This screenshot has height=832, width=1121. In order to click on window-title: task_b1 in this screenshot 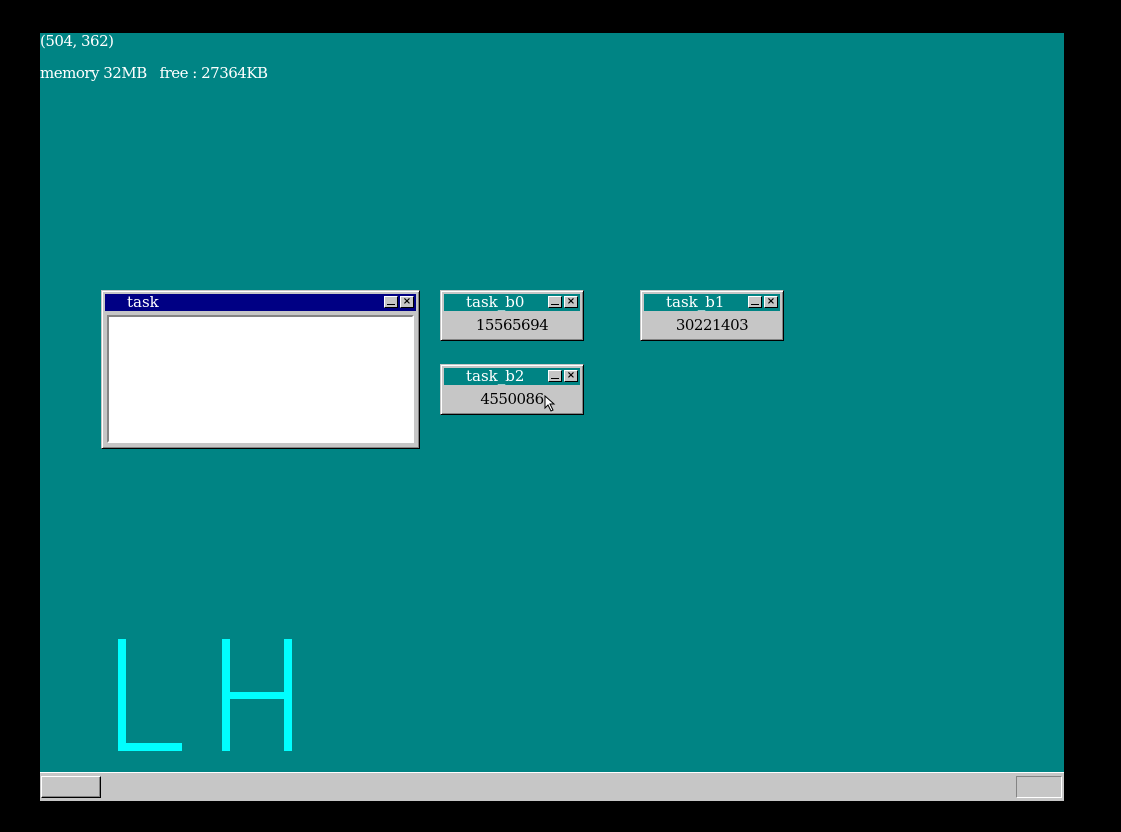, I will do `click(695, 302)`.